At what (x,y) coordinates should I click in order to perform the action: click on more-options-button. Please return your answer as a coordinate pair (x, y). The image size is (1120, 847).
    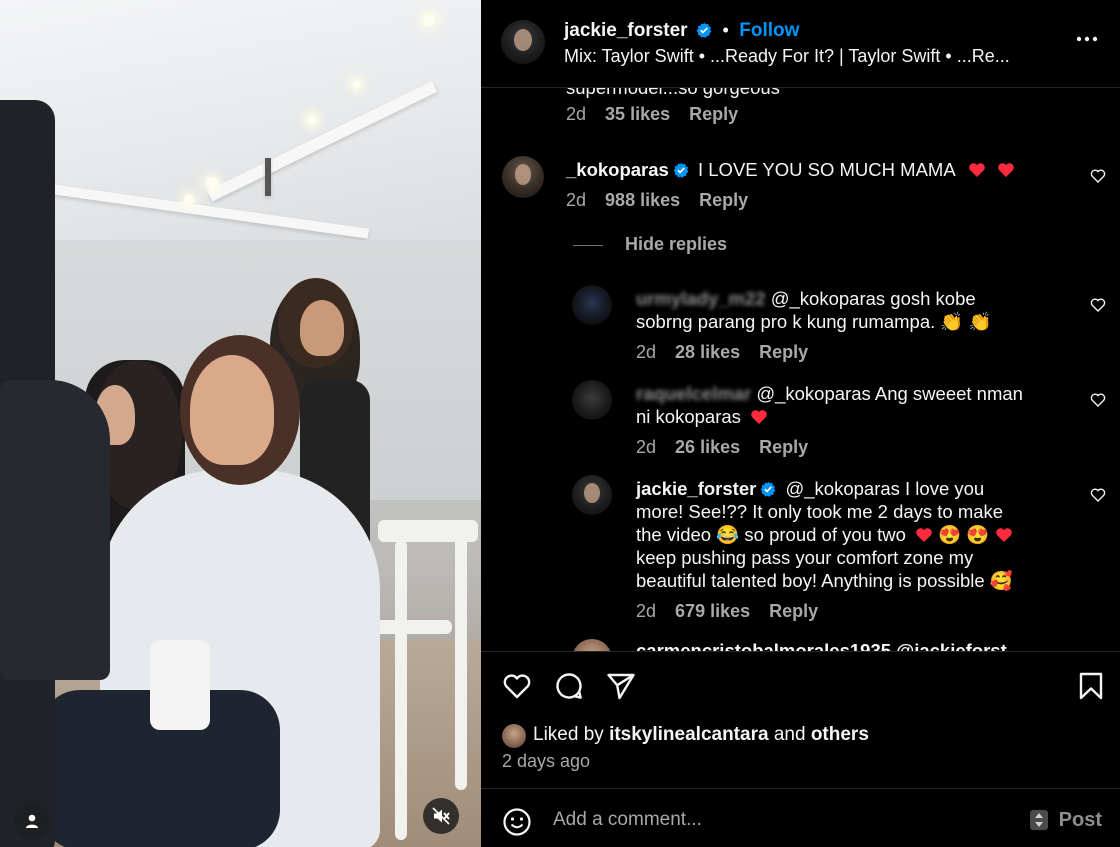
    Looking at the image, I should click on (1087, 36).